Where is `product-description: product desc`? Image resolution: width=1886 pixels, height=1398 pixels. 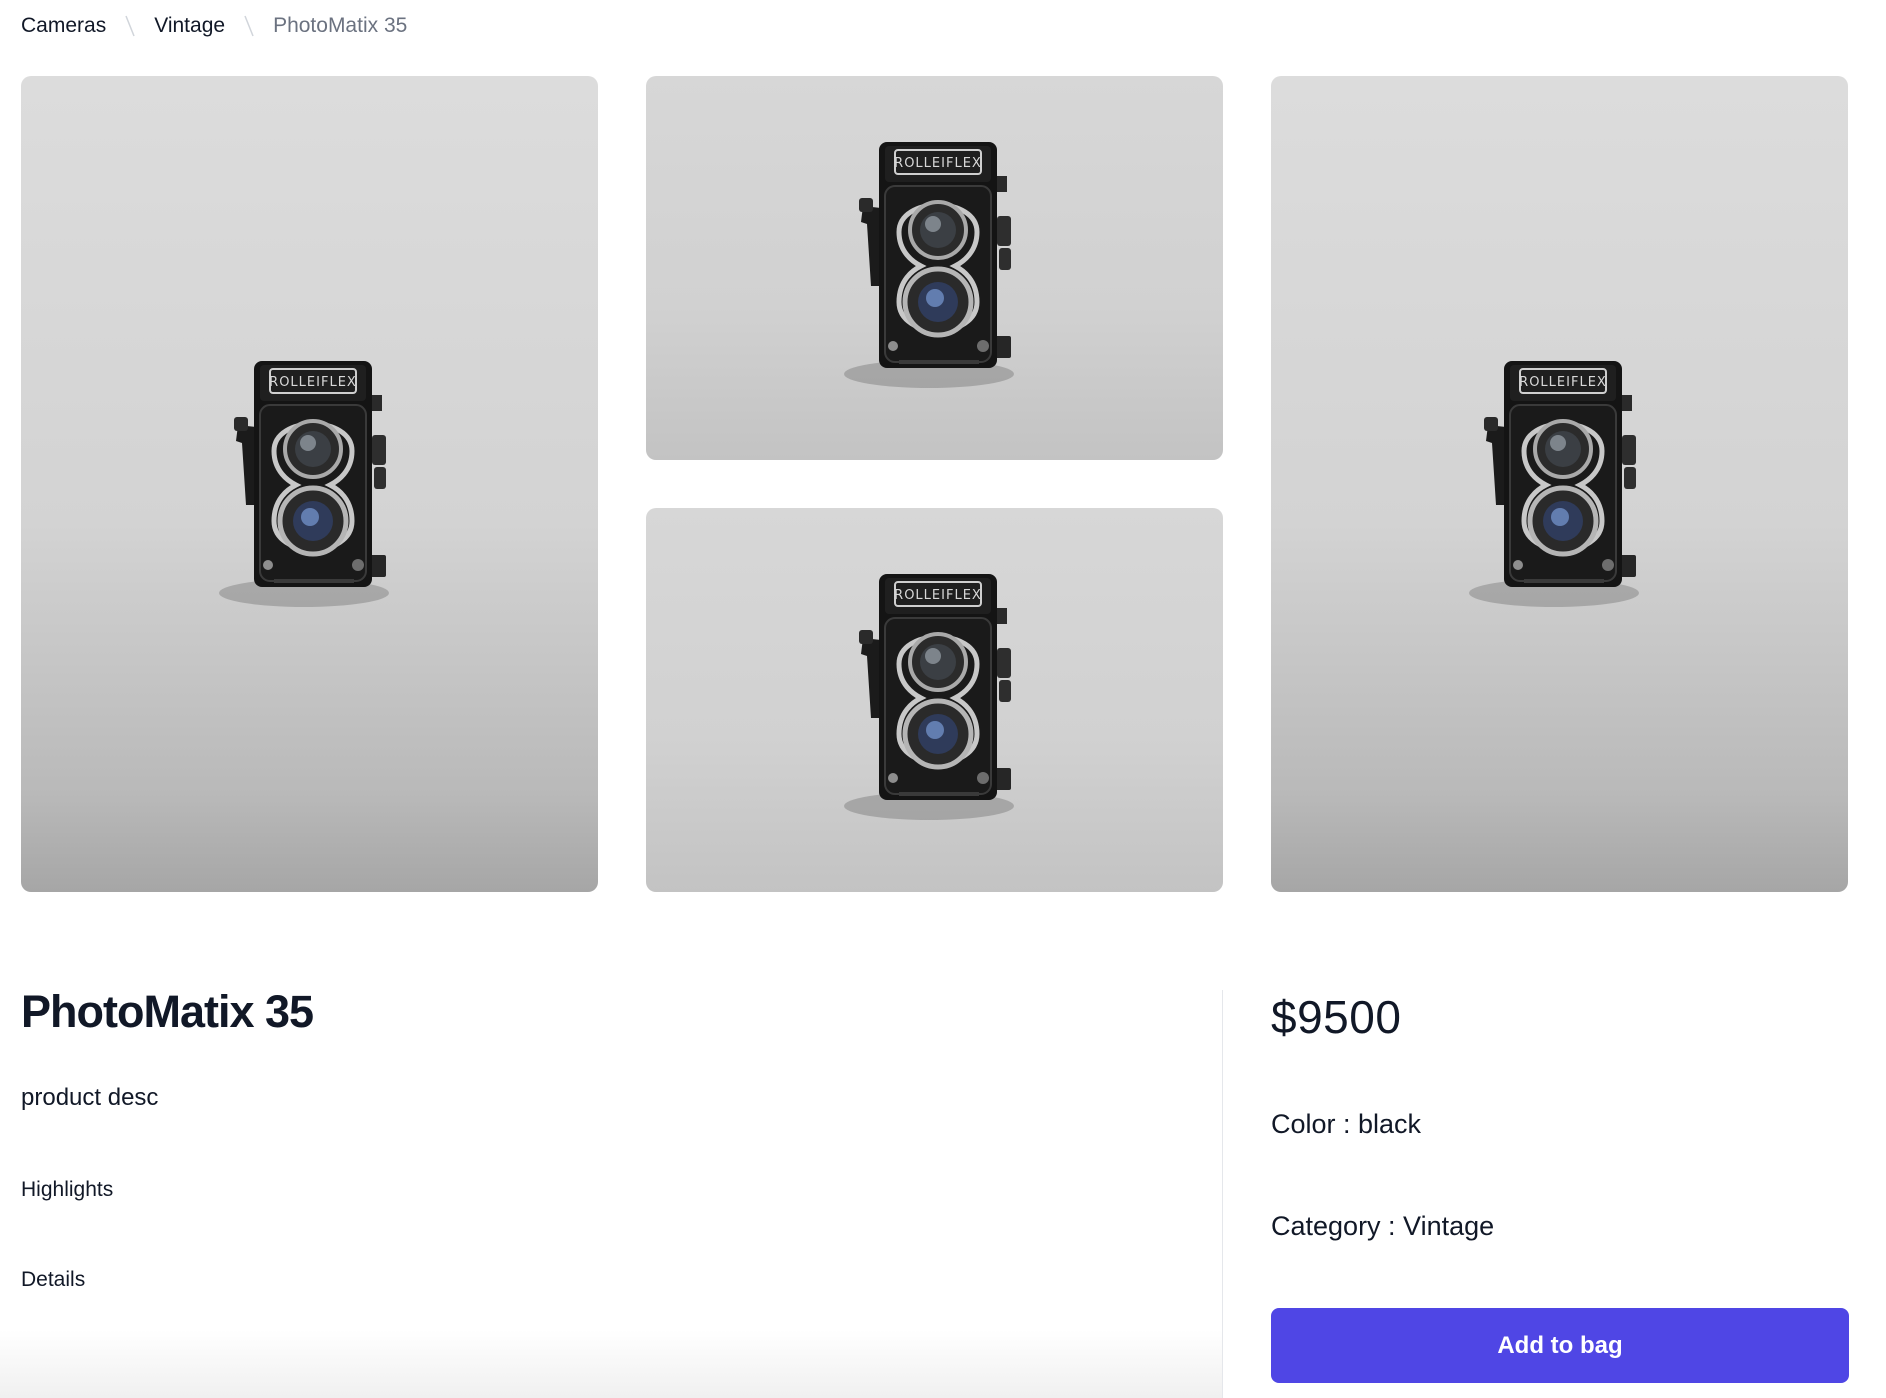
product-description: product desc is located at coordinates (90, 1097).